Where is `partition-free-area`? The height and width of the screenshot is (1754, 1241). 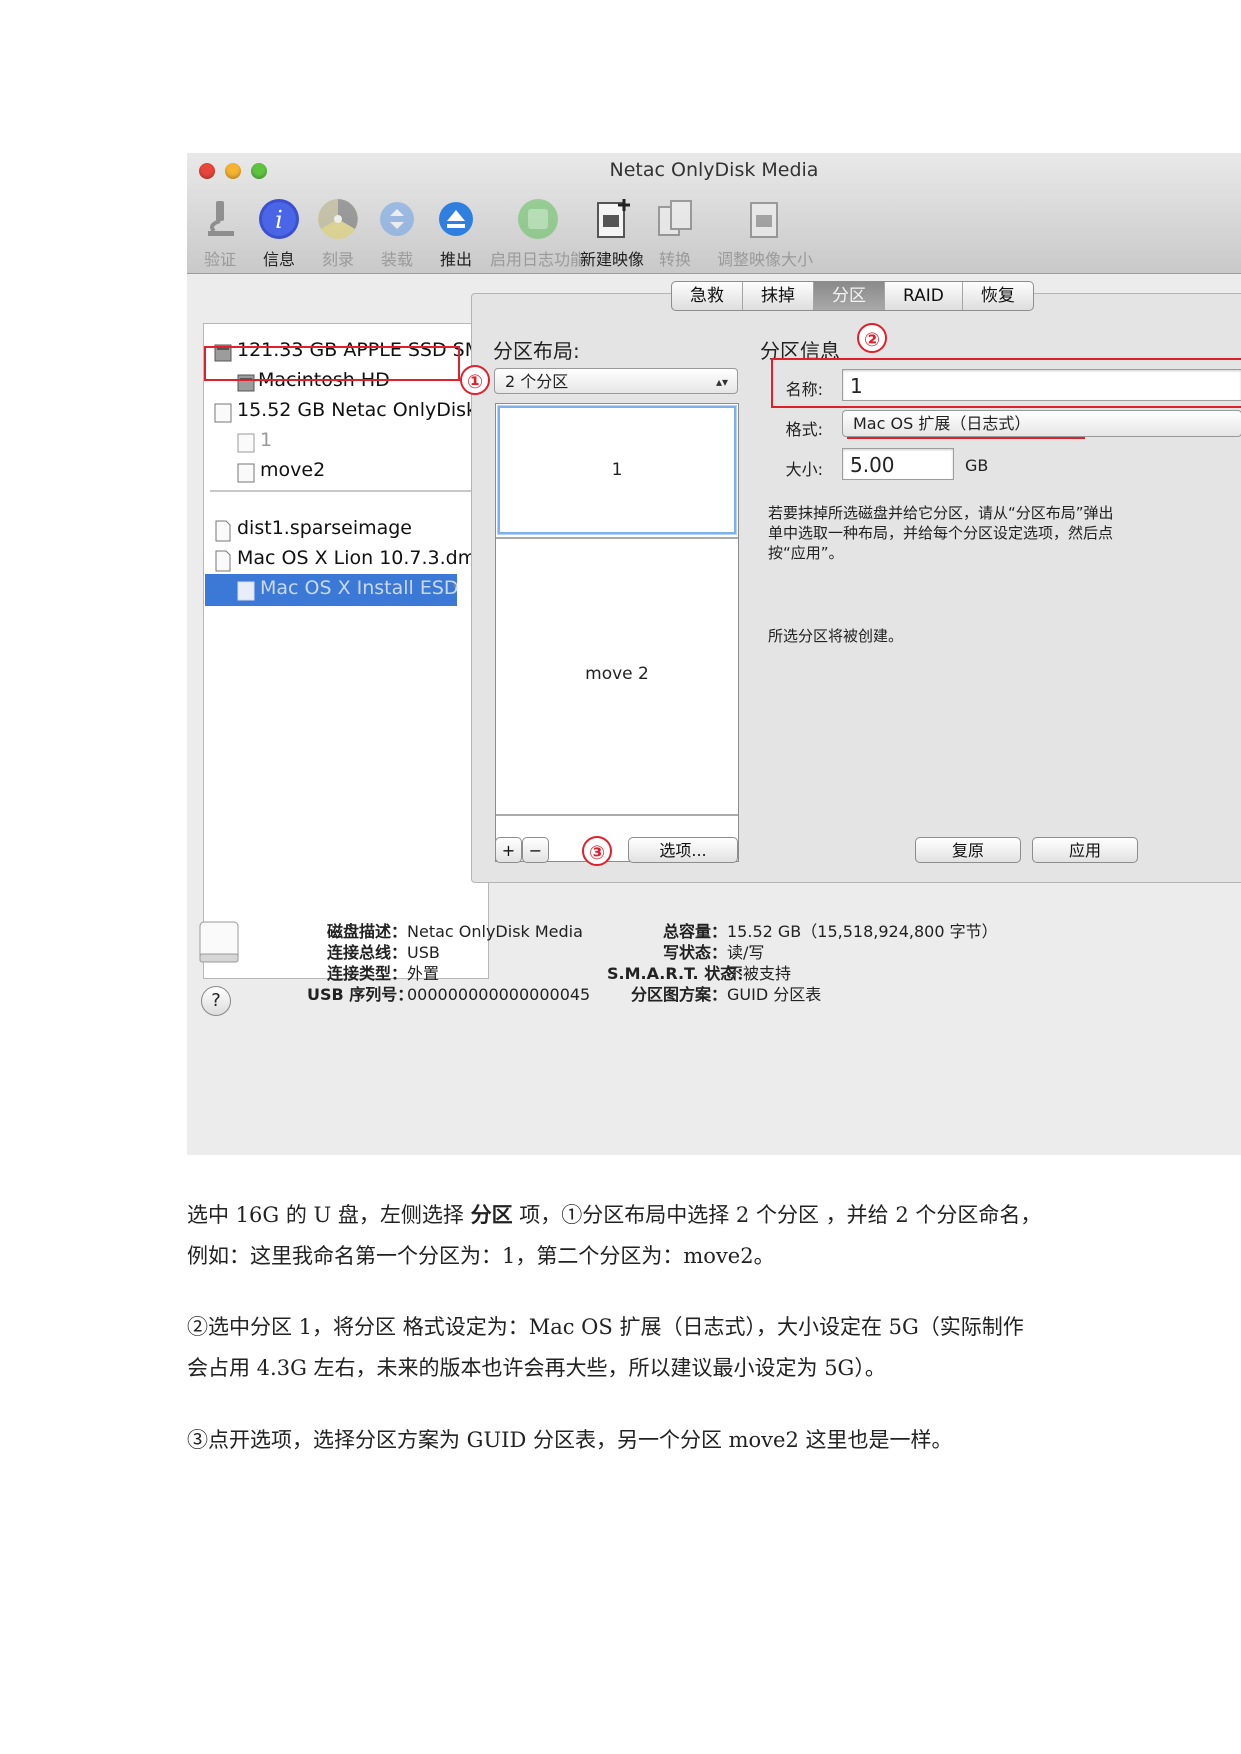
partition-free-area is located at coordinates (617, 815).